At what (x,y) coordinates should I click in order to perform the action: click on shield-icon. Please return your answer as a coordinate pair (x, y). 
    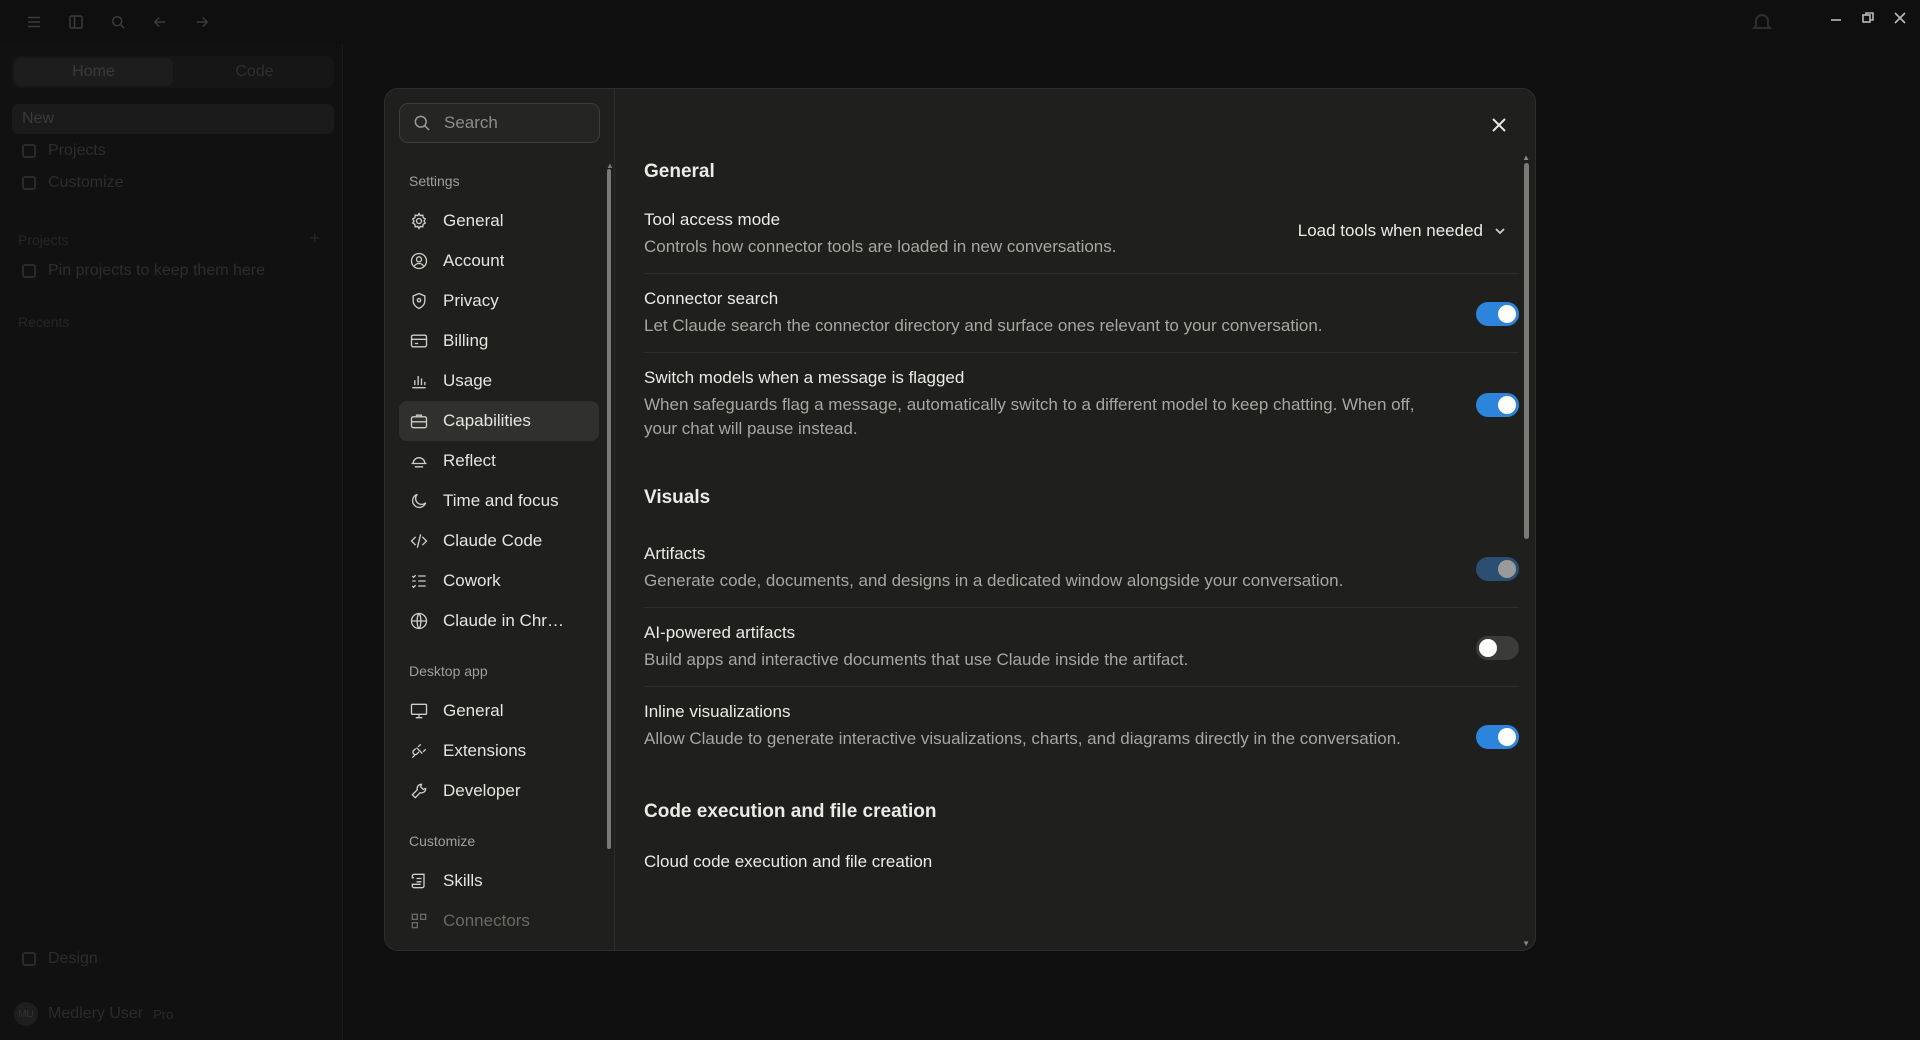
    Looking at the image, I should click on (419, 301).